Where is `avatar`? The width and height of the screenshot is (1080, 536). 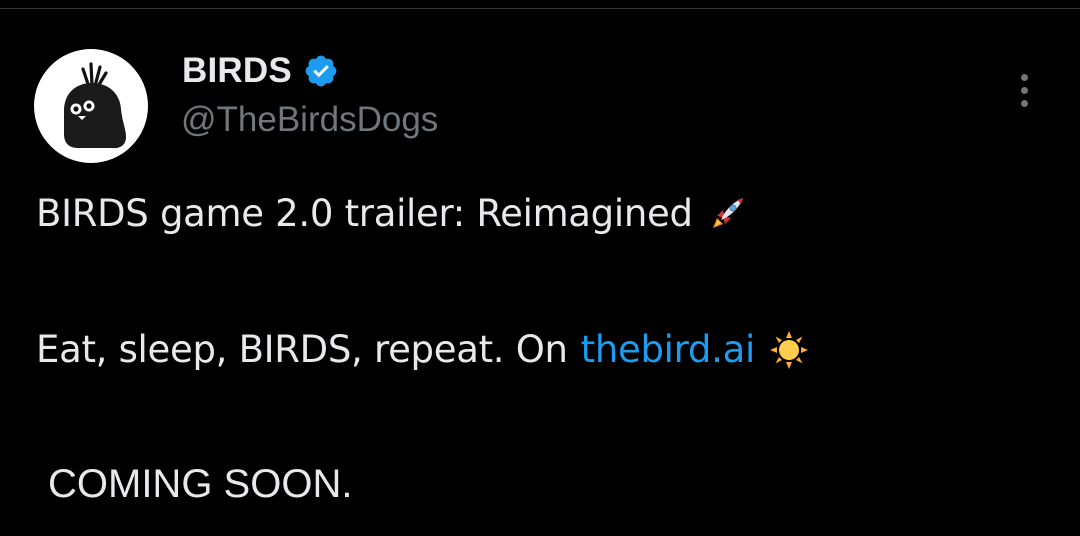
avatar is located at coordinates (91, 106).